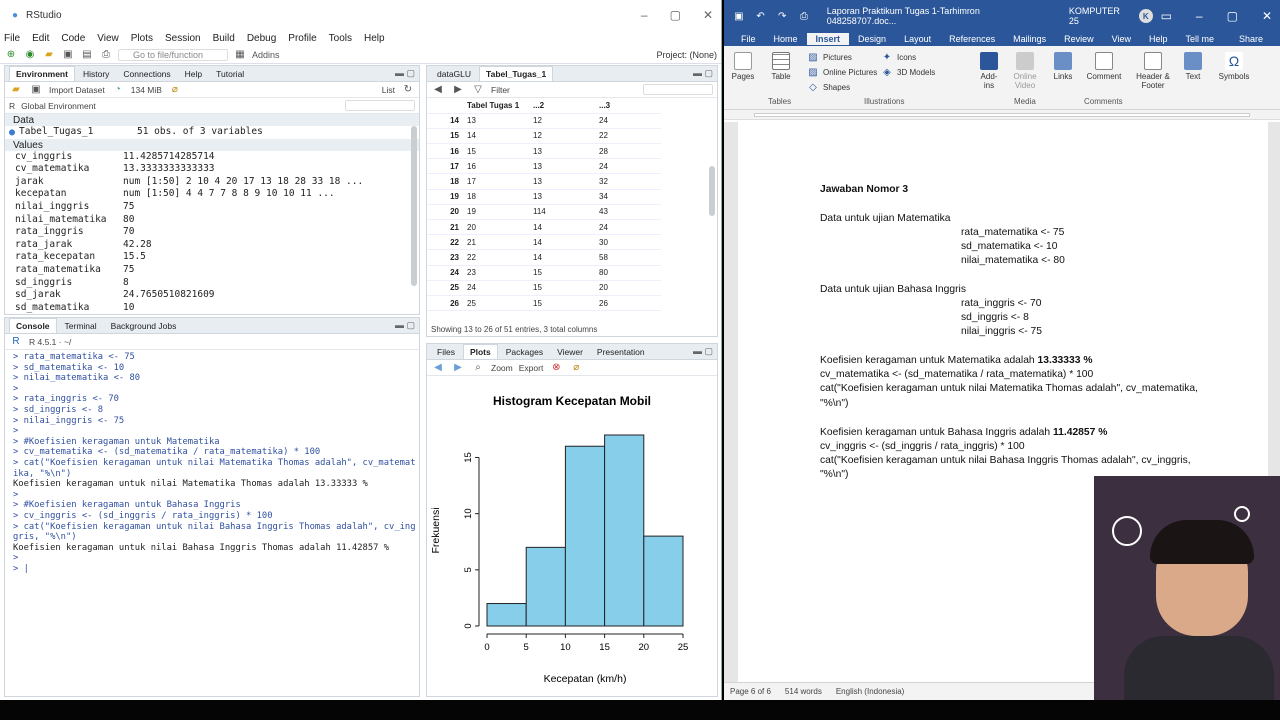  Describe the element at coordinates (781, 66) in the screenshot. I see `table-button: Table` at that location.